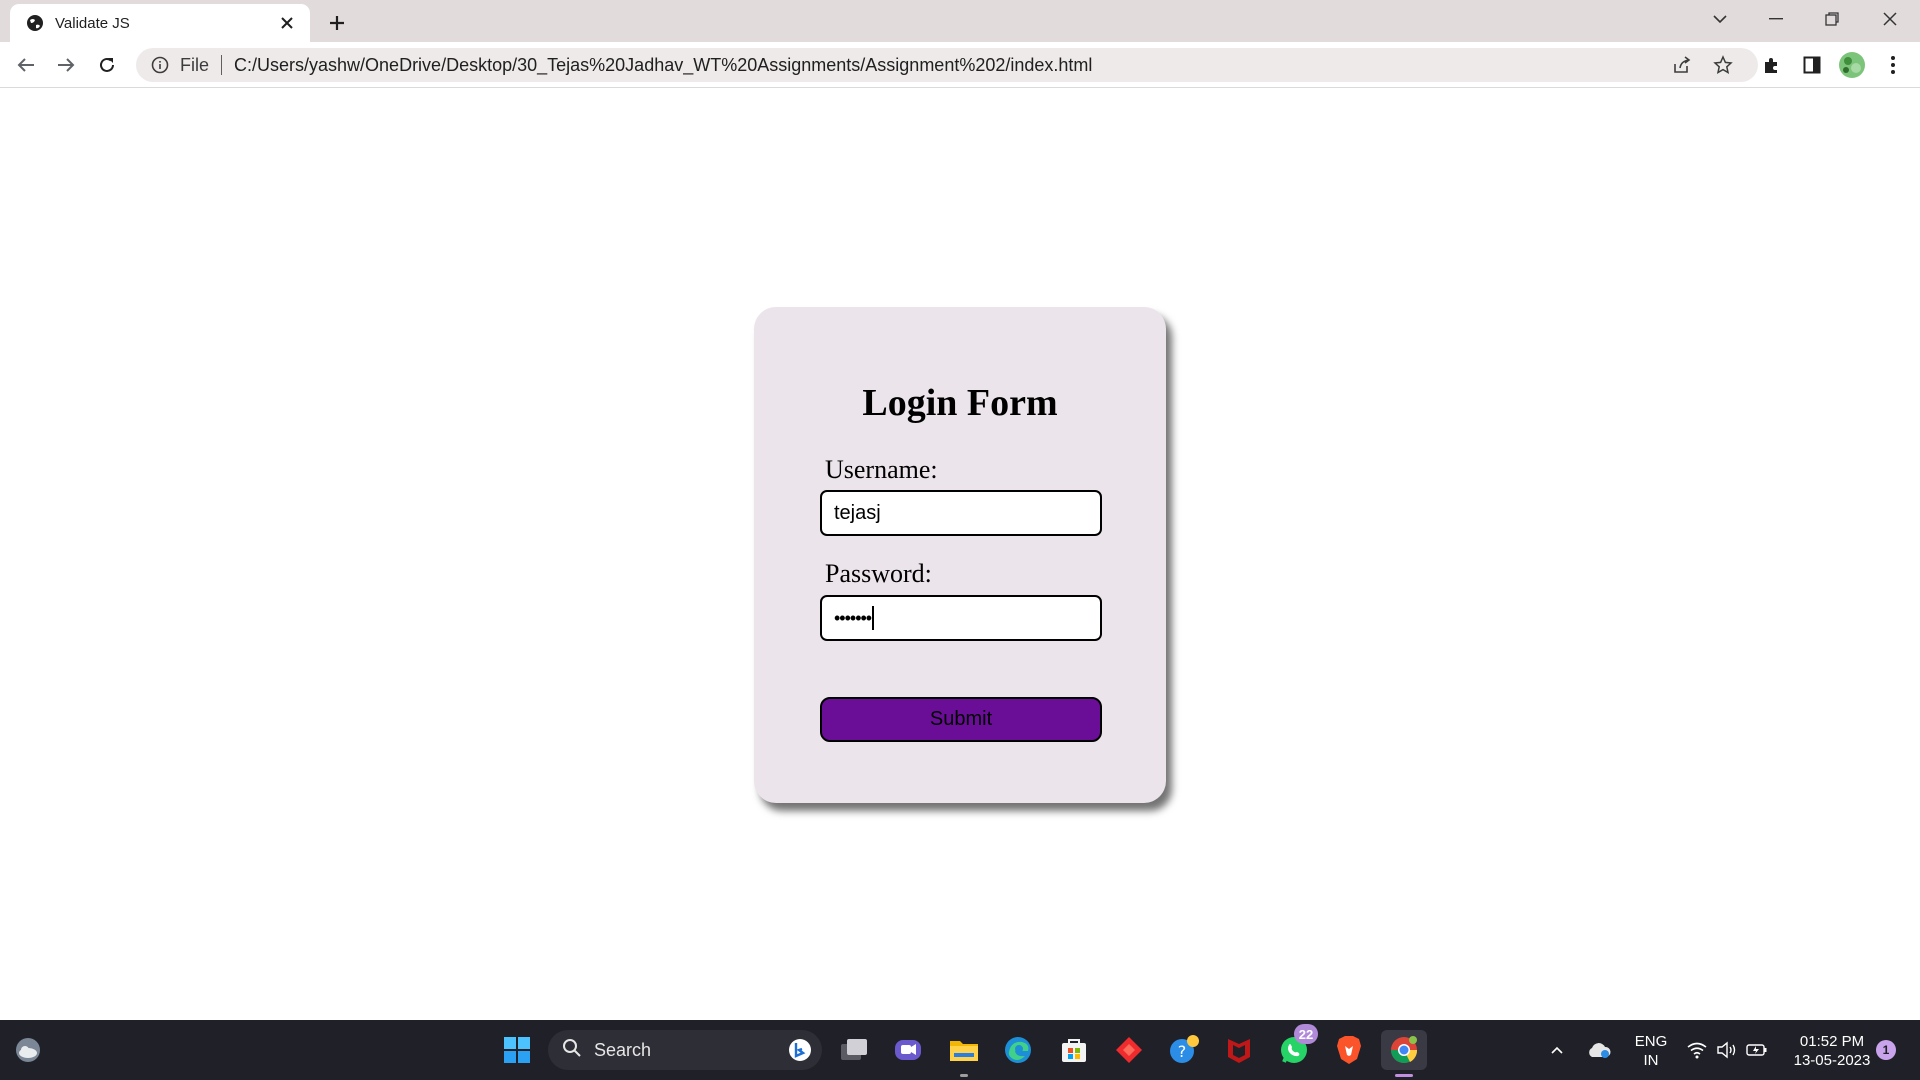  Describe the element at coordinates (878, 573) in the screenshot. I see `password-label: Password:` at that location.